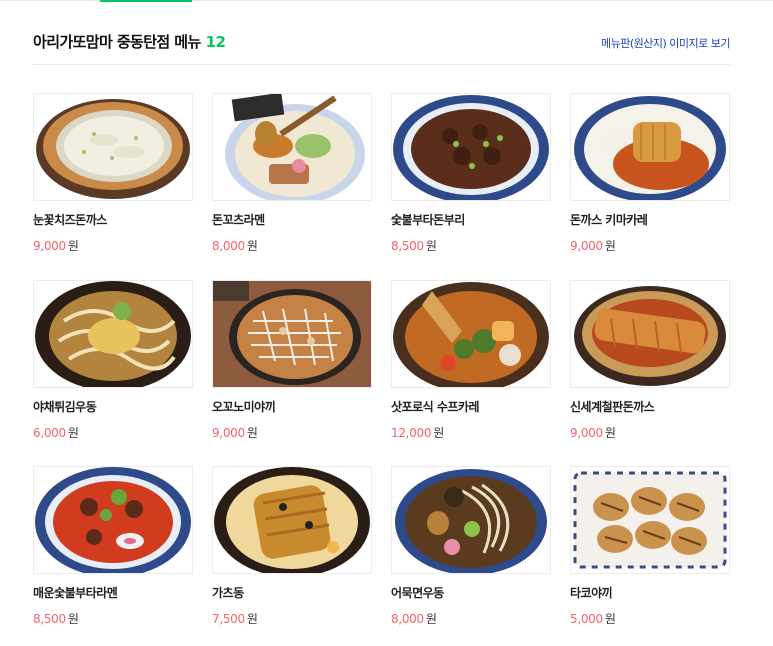  Describe the element at coordinates (411, 433) in the screenshot. I see `price-amount: 12,000` at that location.